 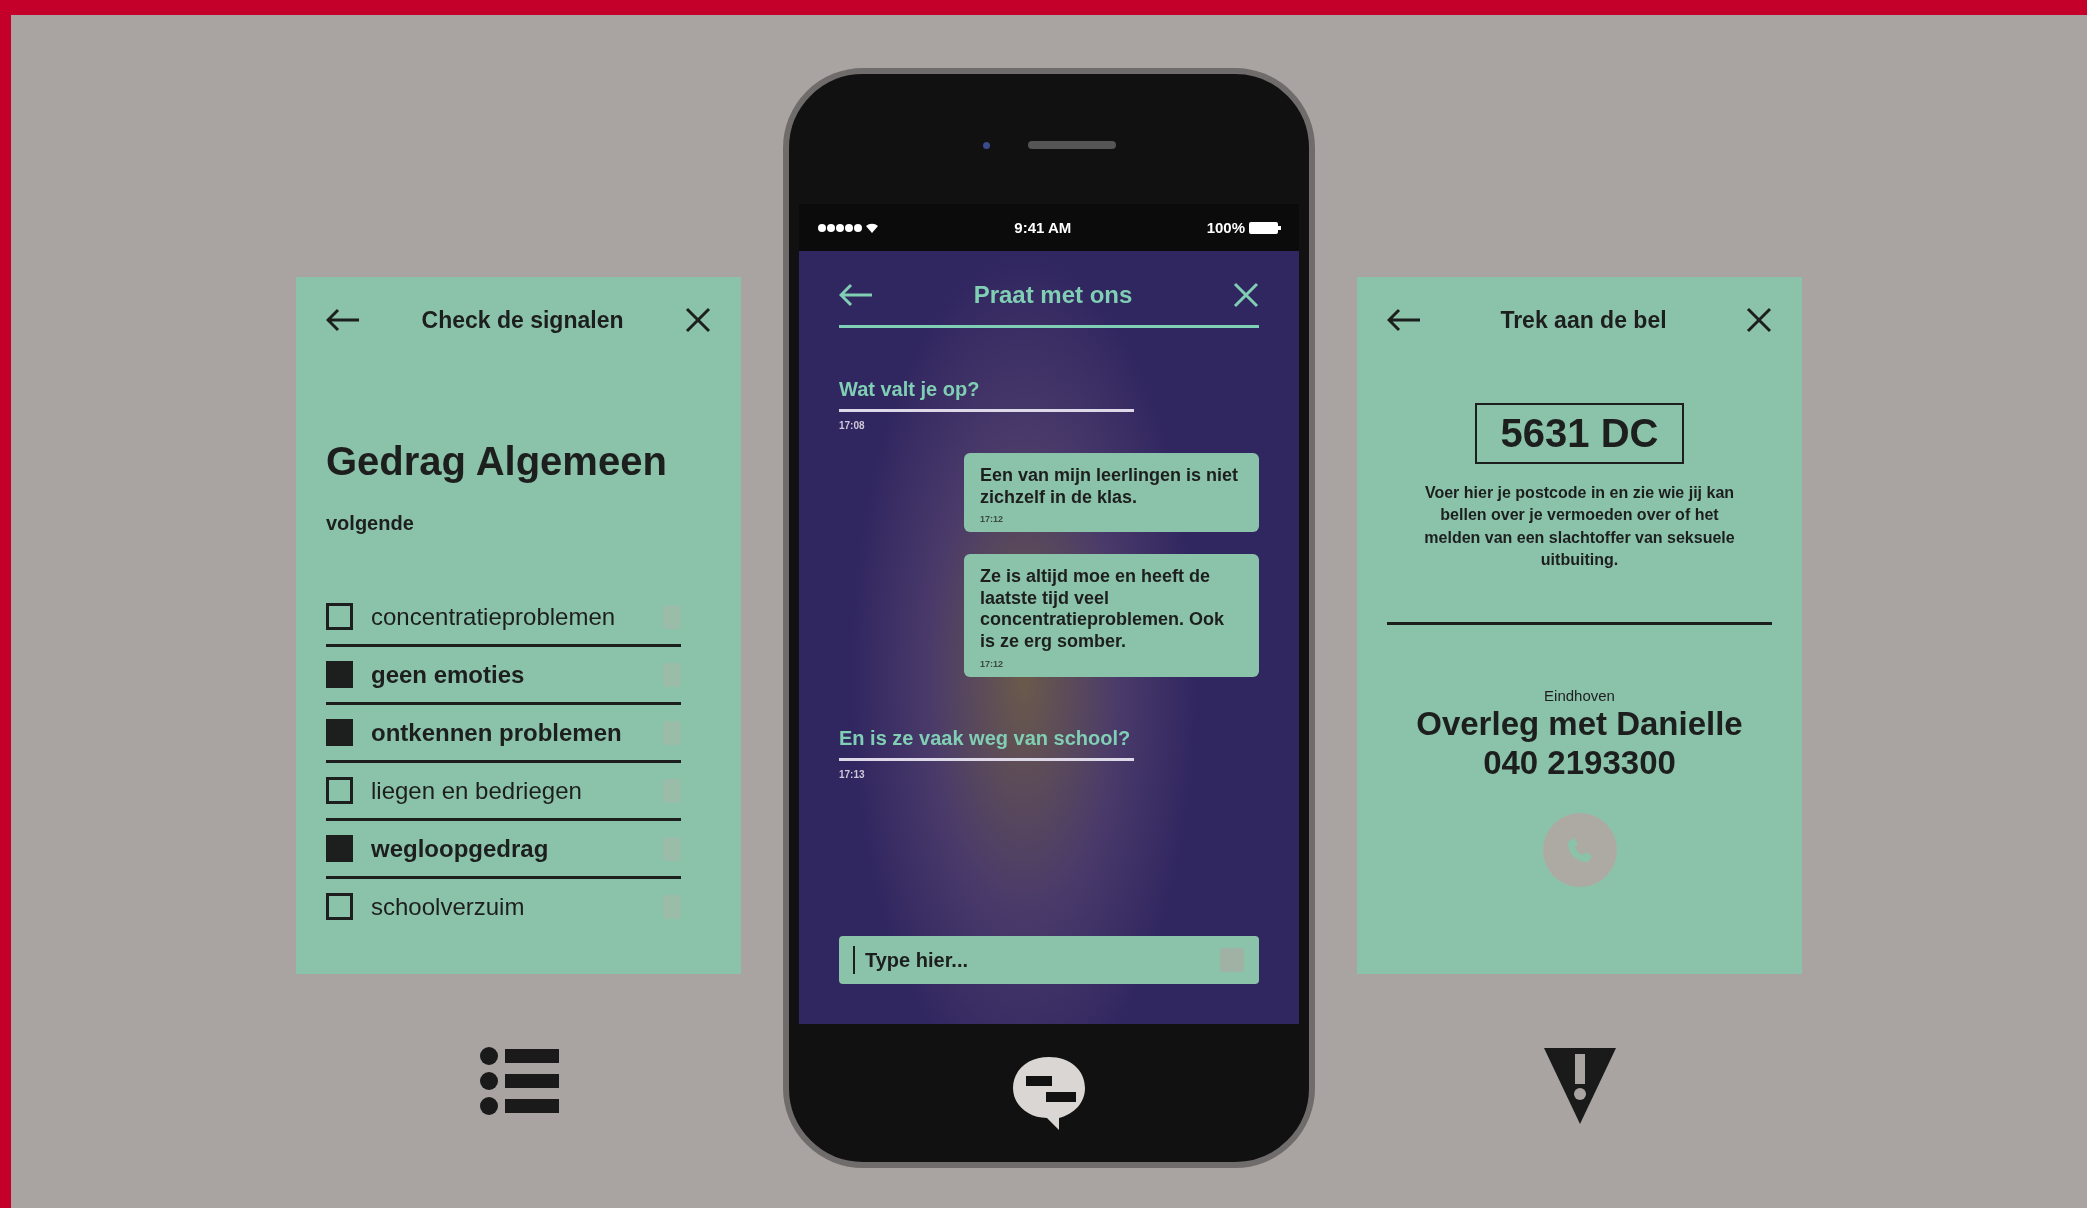 What do you see at coordinates (1579, 433) in the screenshot?
I see `postcode-field: 5631 DC` at bounding box center [1579, 433].